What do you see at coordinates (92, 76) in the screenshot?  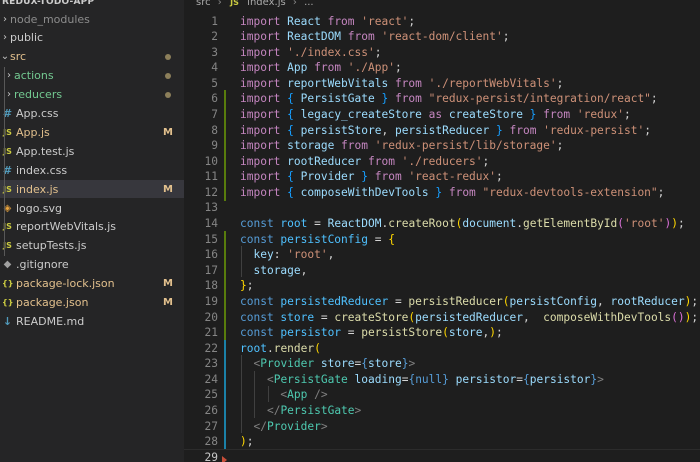 I see `folder-item: › actions` at bounding box center [92, 76].